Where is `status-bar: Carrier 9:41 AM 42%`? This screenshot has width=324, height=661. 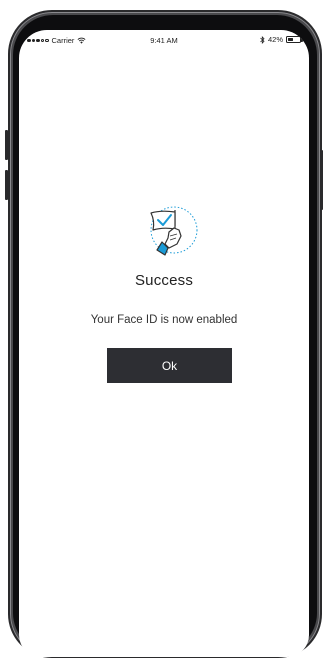
status-bar: Carrier 9:41 AM 42% is located at coordinates (164, 40).